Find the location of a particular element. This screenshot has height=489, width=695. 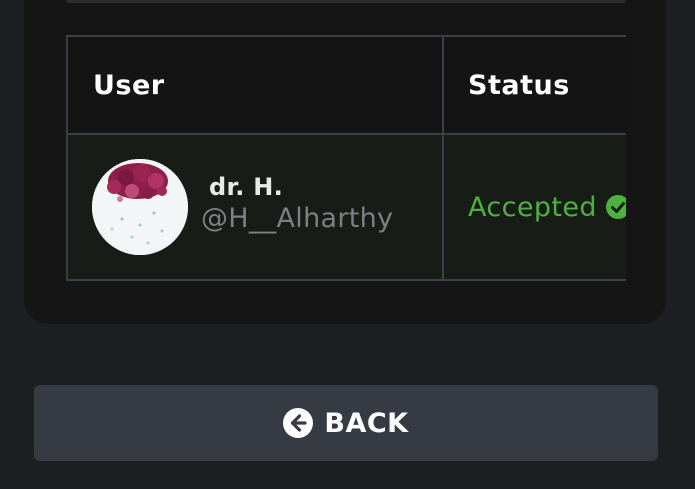

arrow-left-circle-icon is located at coordinates (298, 423).